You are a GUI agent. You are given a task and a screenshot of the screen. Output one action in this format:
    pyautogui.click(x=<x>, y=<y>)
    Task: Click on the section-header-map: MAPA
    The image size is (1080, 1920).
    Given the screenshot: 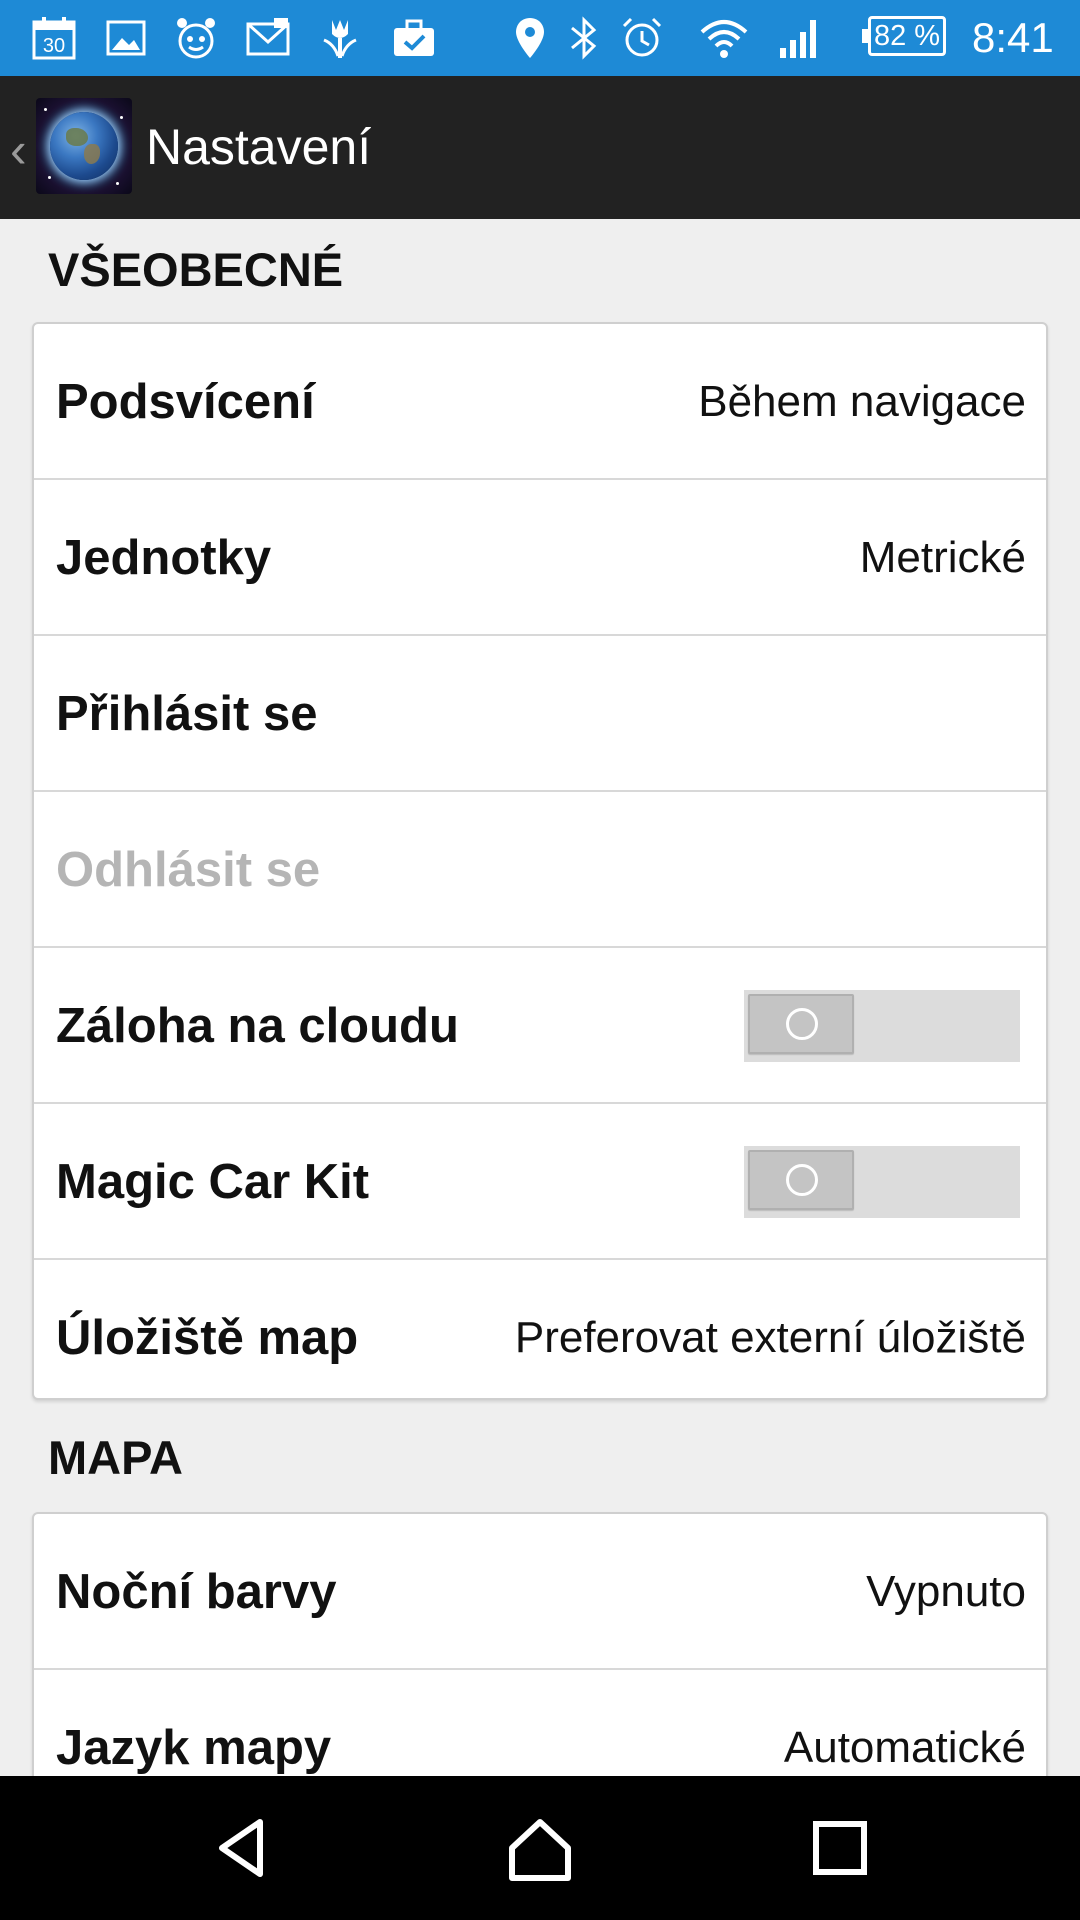 What is the action you would take?
    pyautogui.click(x=115, y=1457)
    